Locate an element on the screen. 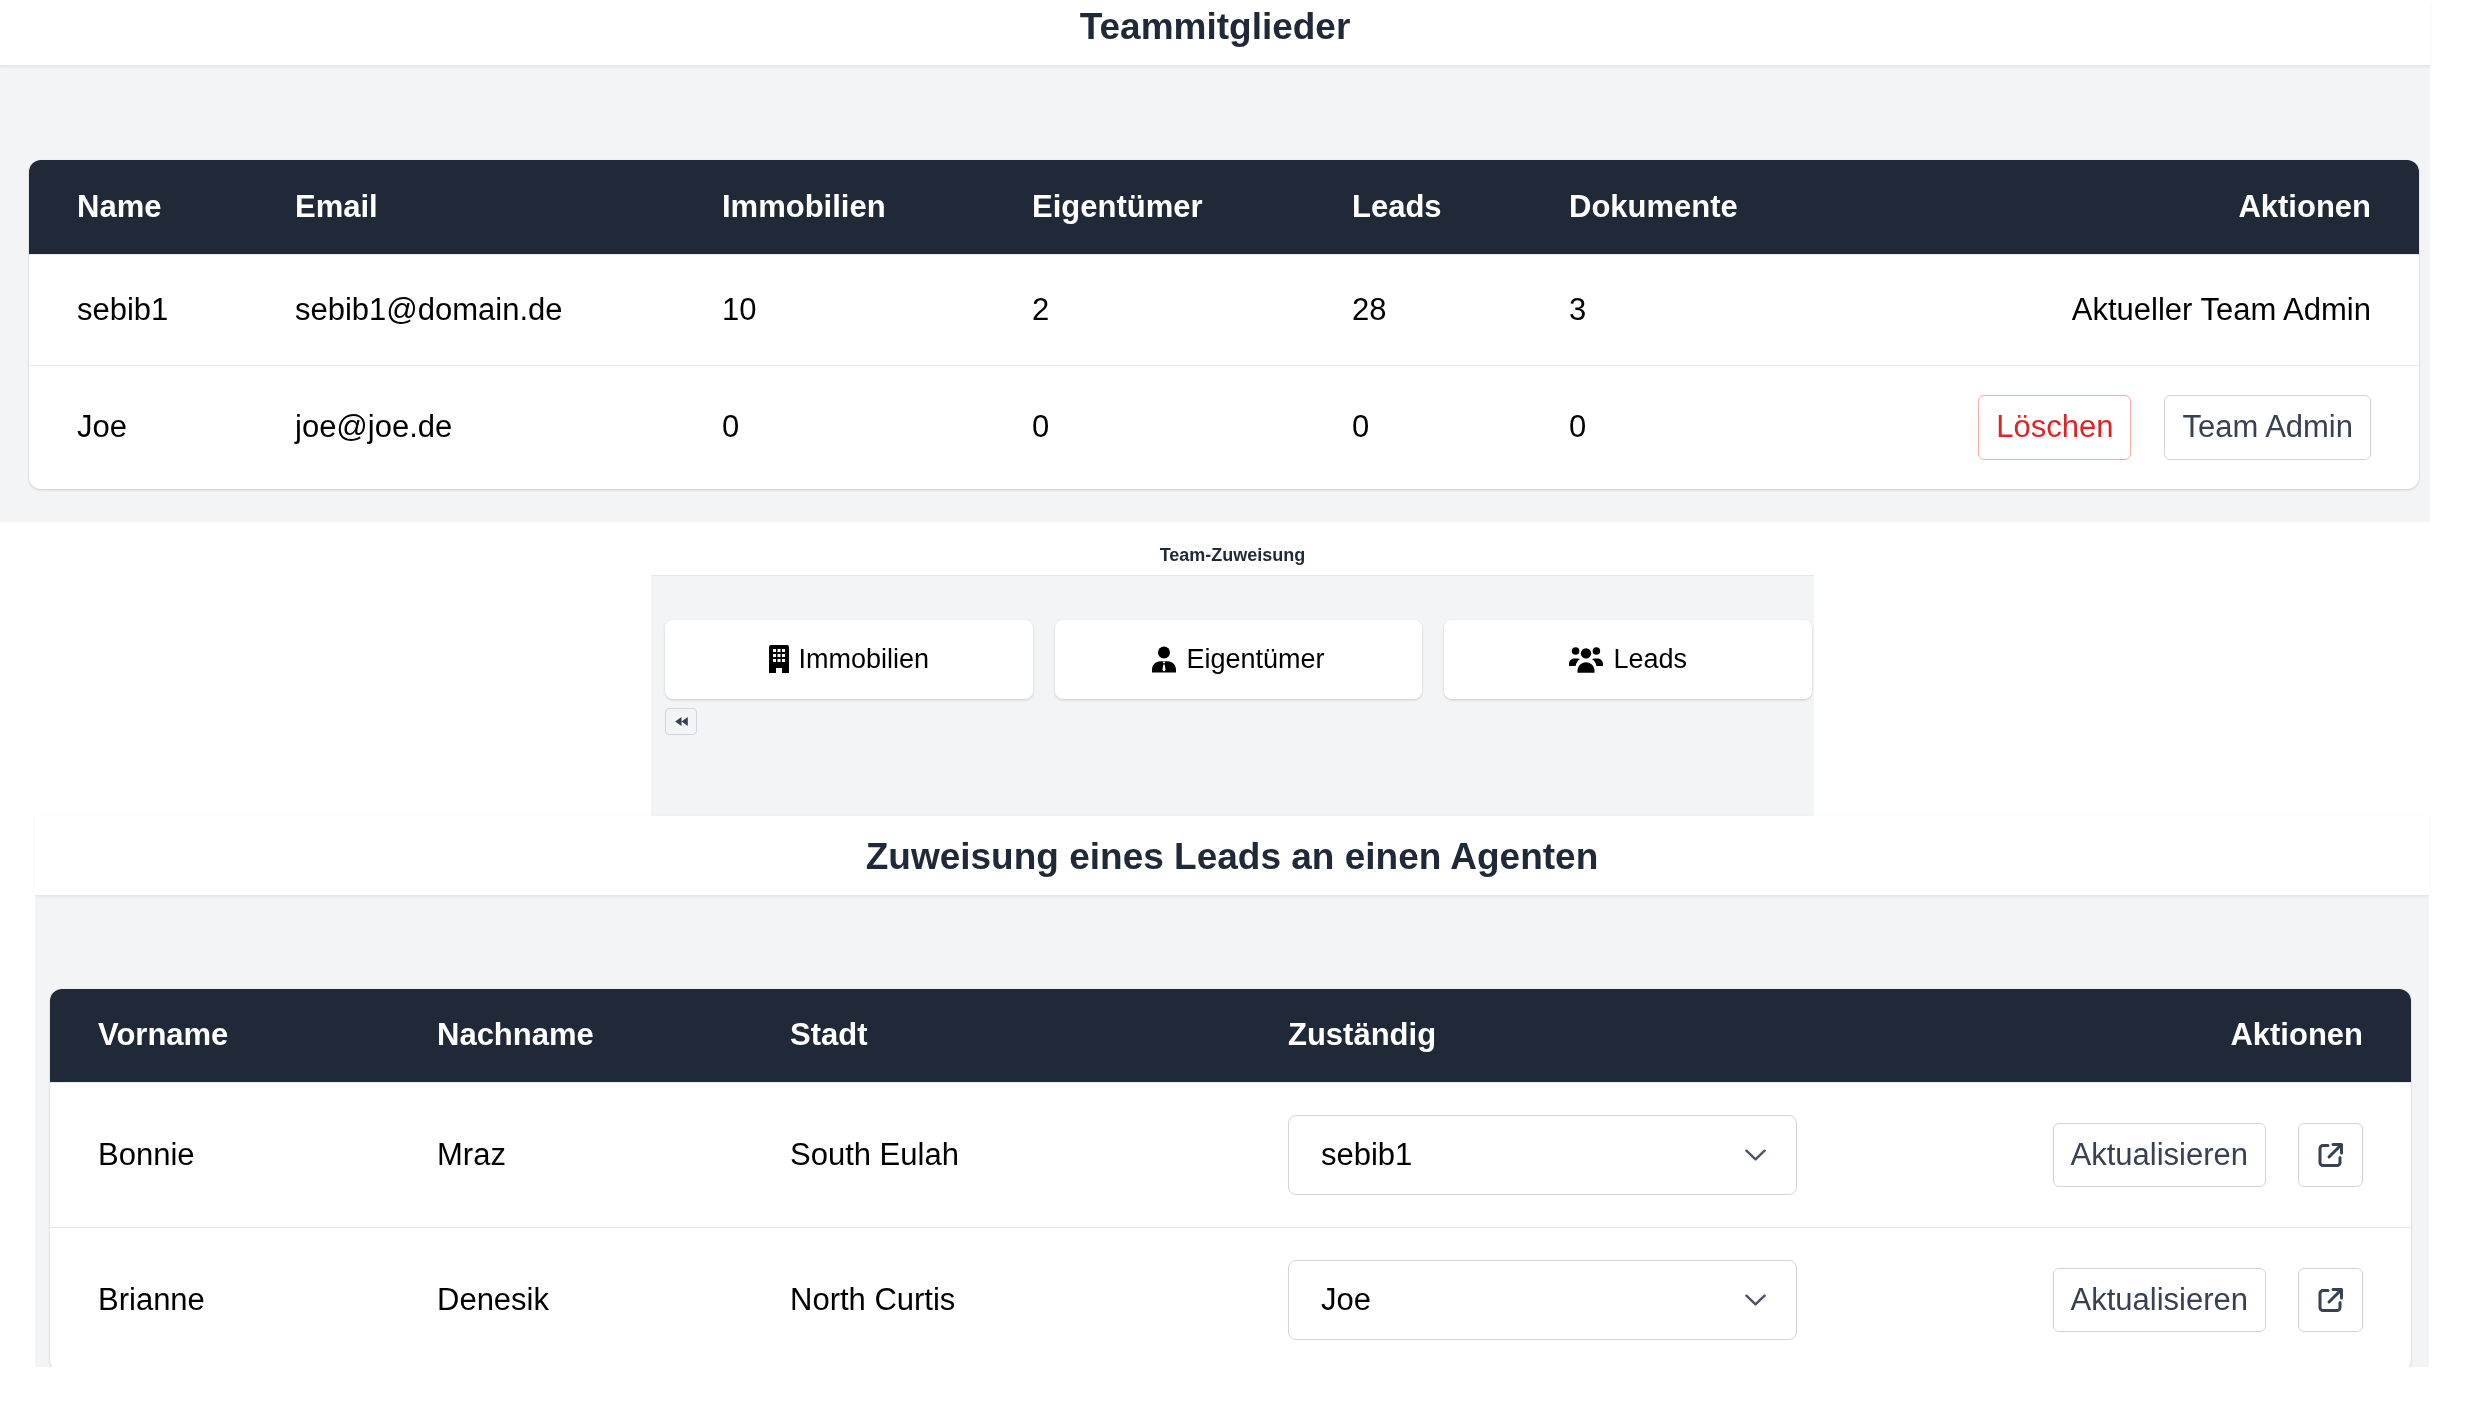  section-title: Zuweisung eines Leads an einen Agenten is located at coordinates (1232, 856).